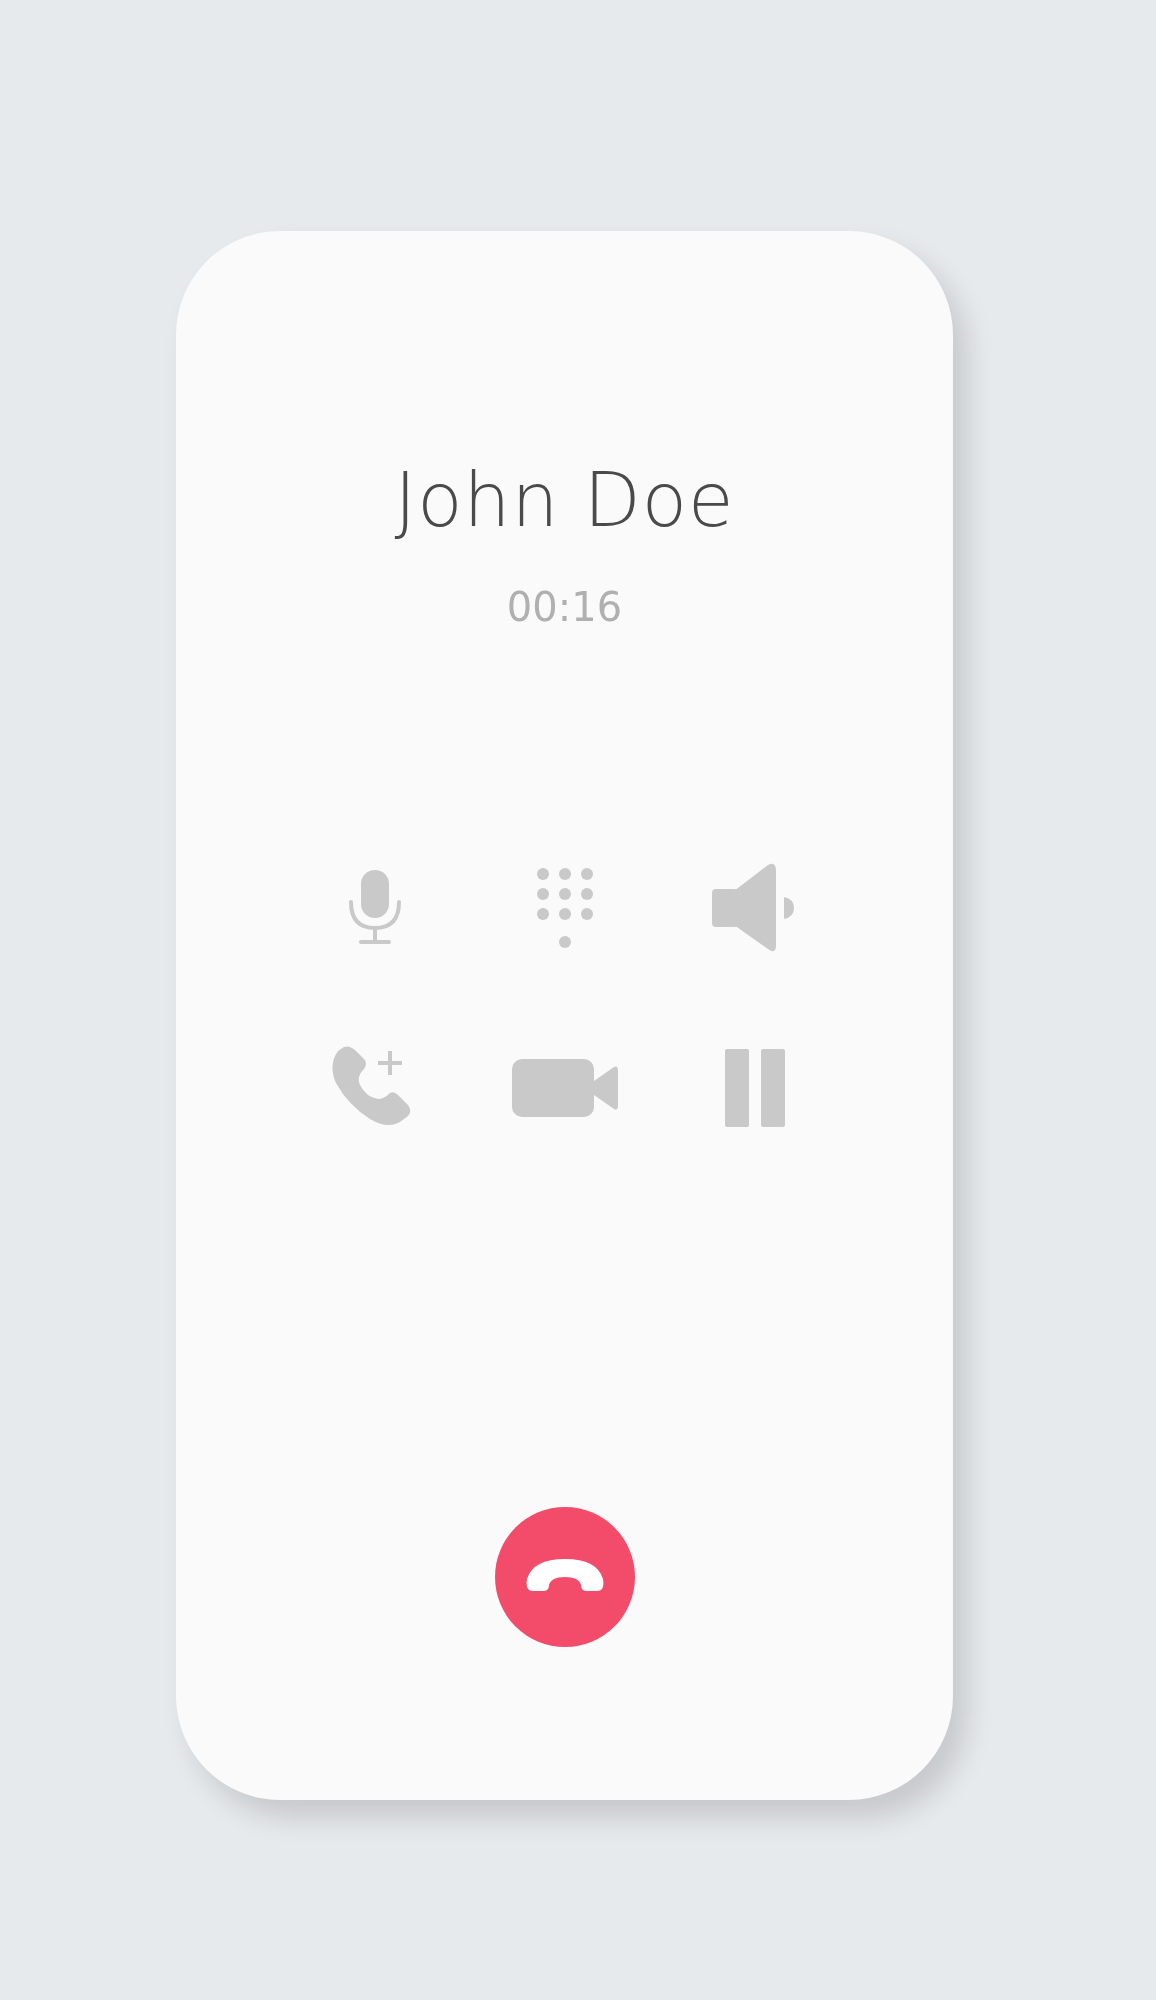 This screenshot has height=2000, width=1156. Describe the element at coordinates (564, 1088) in the screenshot. I see `video-camera-icon` at that location.